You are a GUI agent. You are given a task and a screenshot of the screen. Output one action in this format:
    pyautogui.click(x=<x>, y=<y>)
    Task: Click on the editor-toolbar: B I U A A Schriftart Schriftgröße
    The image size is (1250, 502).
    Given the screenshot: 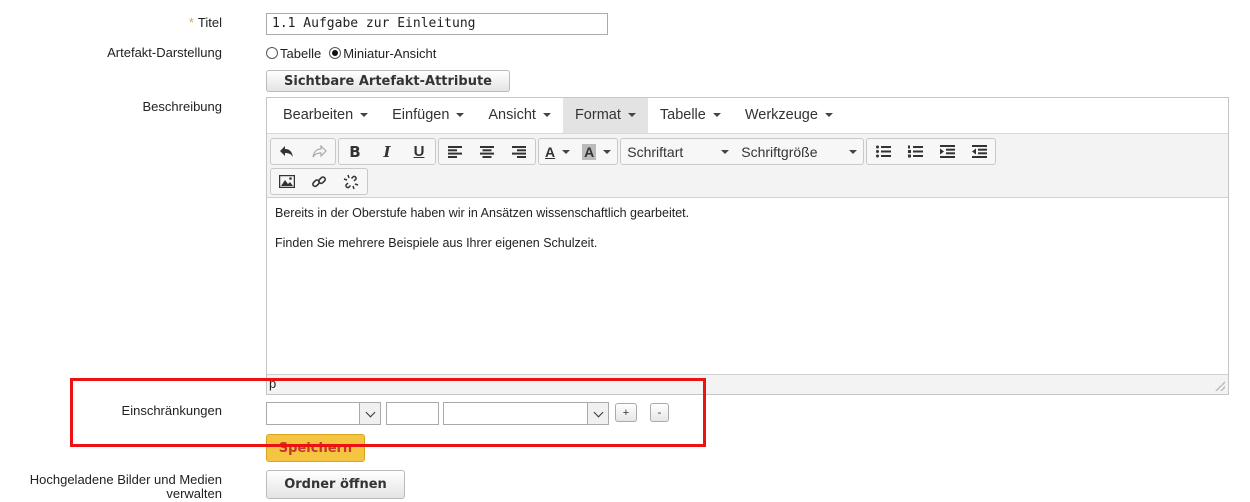 What is the action you would take?
    pyautogui.click(x=747, y=166)
    